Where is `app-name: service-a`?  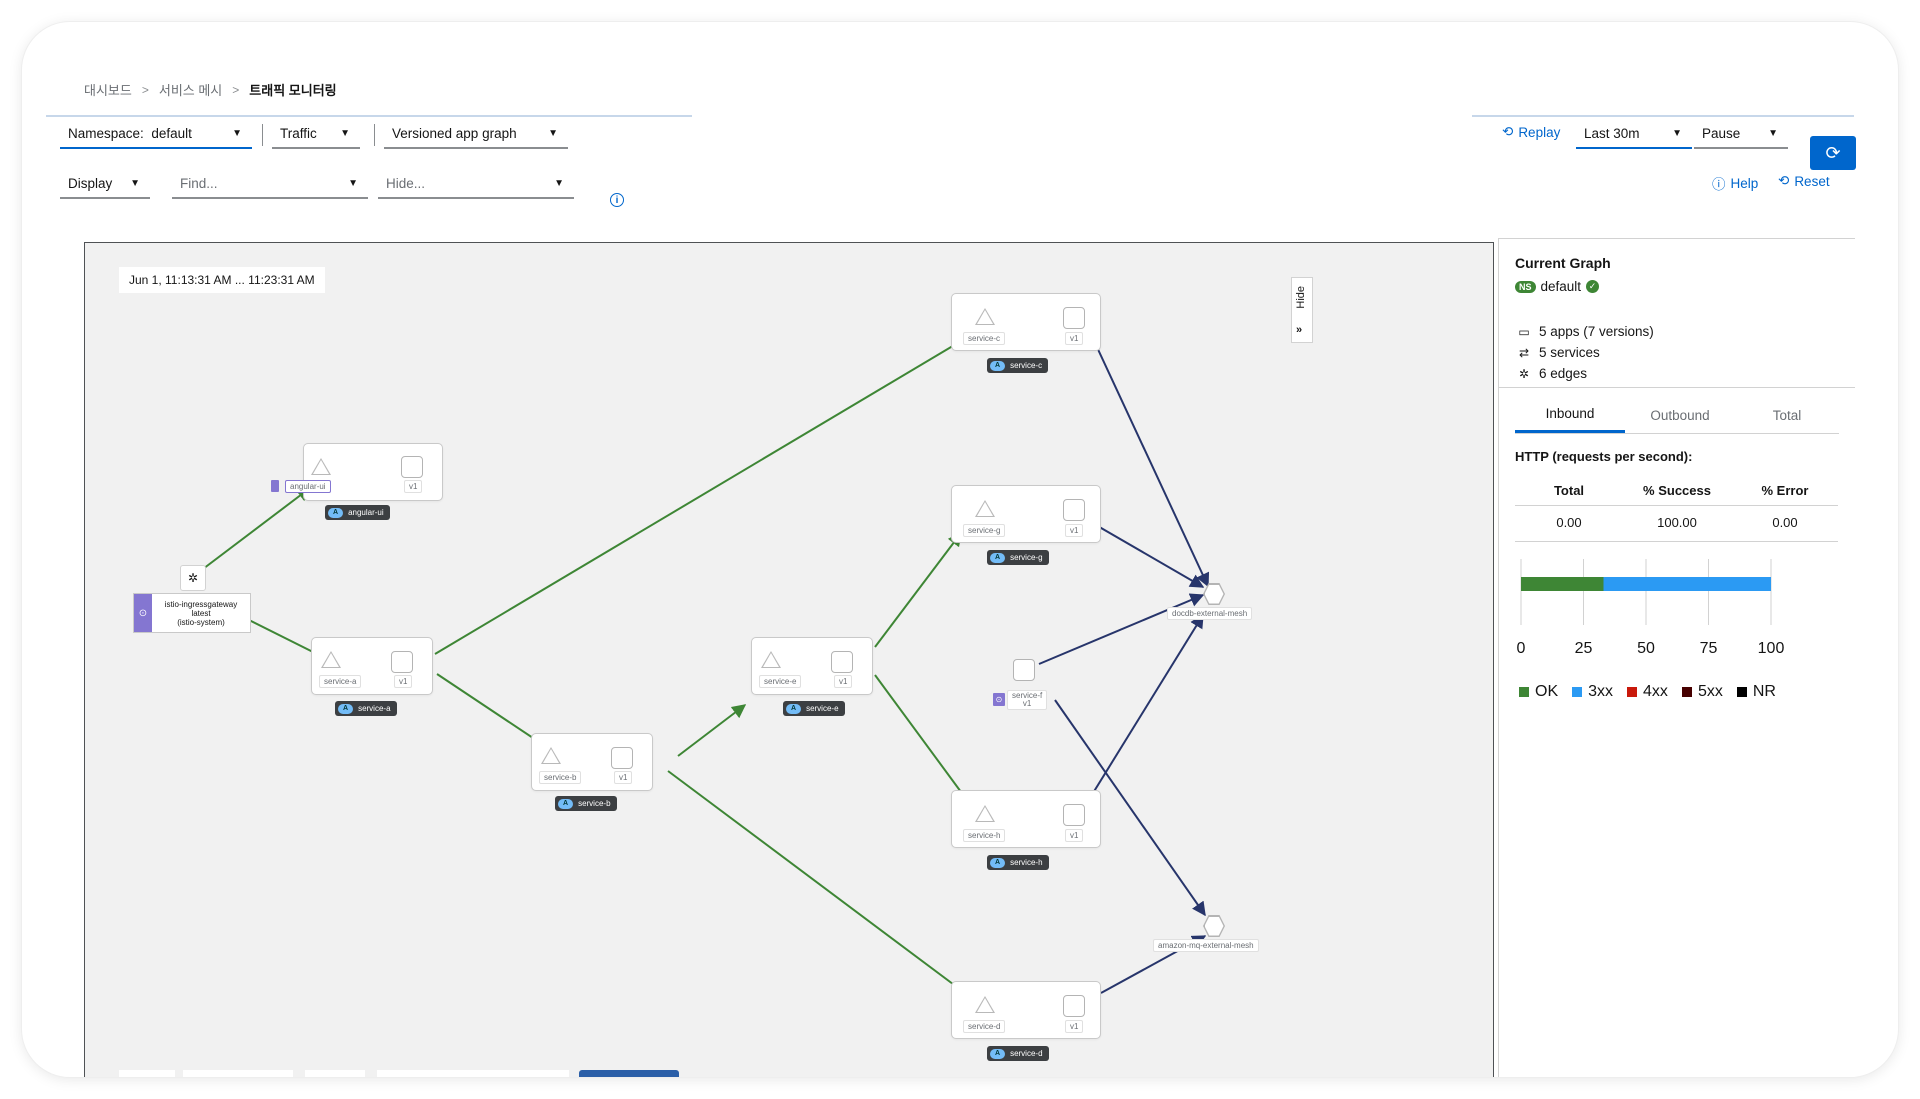 app-name: service-a is located at coordinates (374, 708).